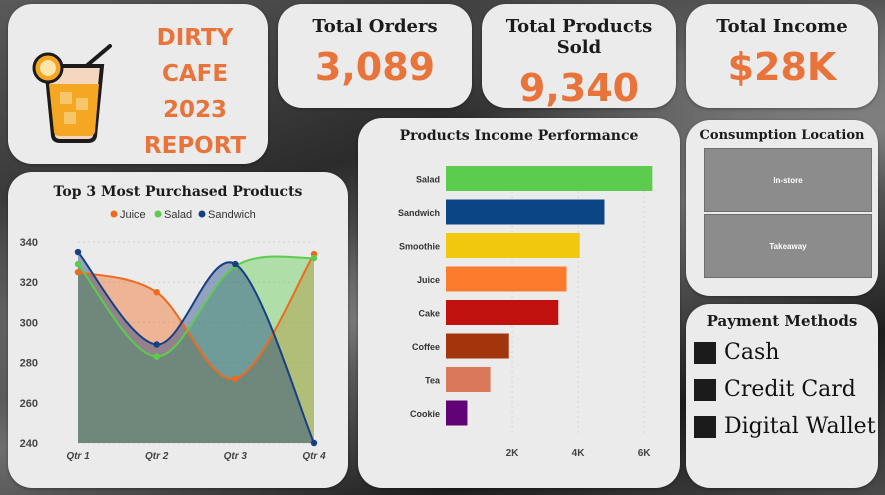 This screenshot has width=885, height=495. Describe the element at coordinates (477, 346) in the screenshot. I see `bar-coffee` at that location.